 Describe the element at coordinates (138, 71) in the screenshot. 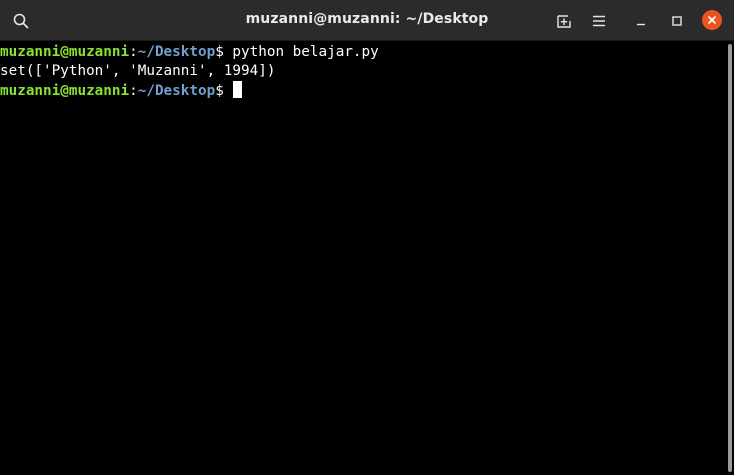

I see `command-output: set(['Python', 'Muzanni', 1994])` at that location.